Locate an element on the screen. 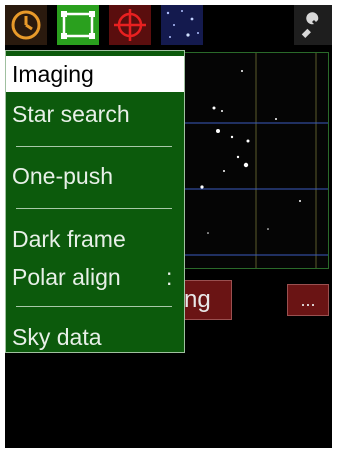 This screenshot has width=338, height=451. frame-tool-button is located at coordinates (78, 25).